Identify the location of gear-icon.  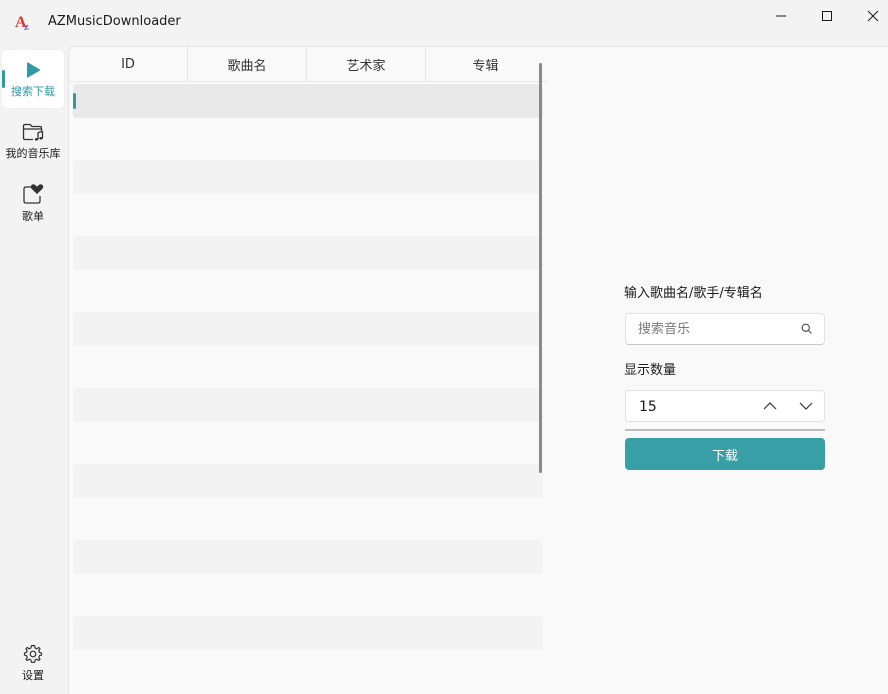
(33, 653).